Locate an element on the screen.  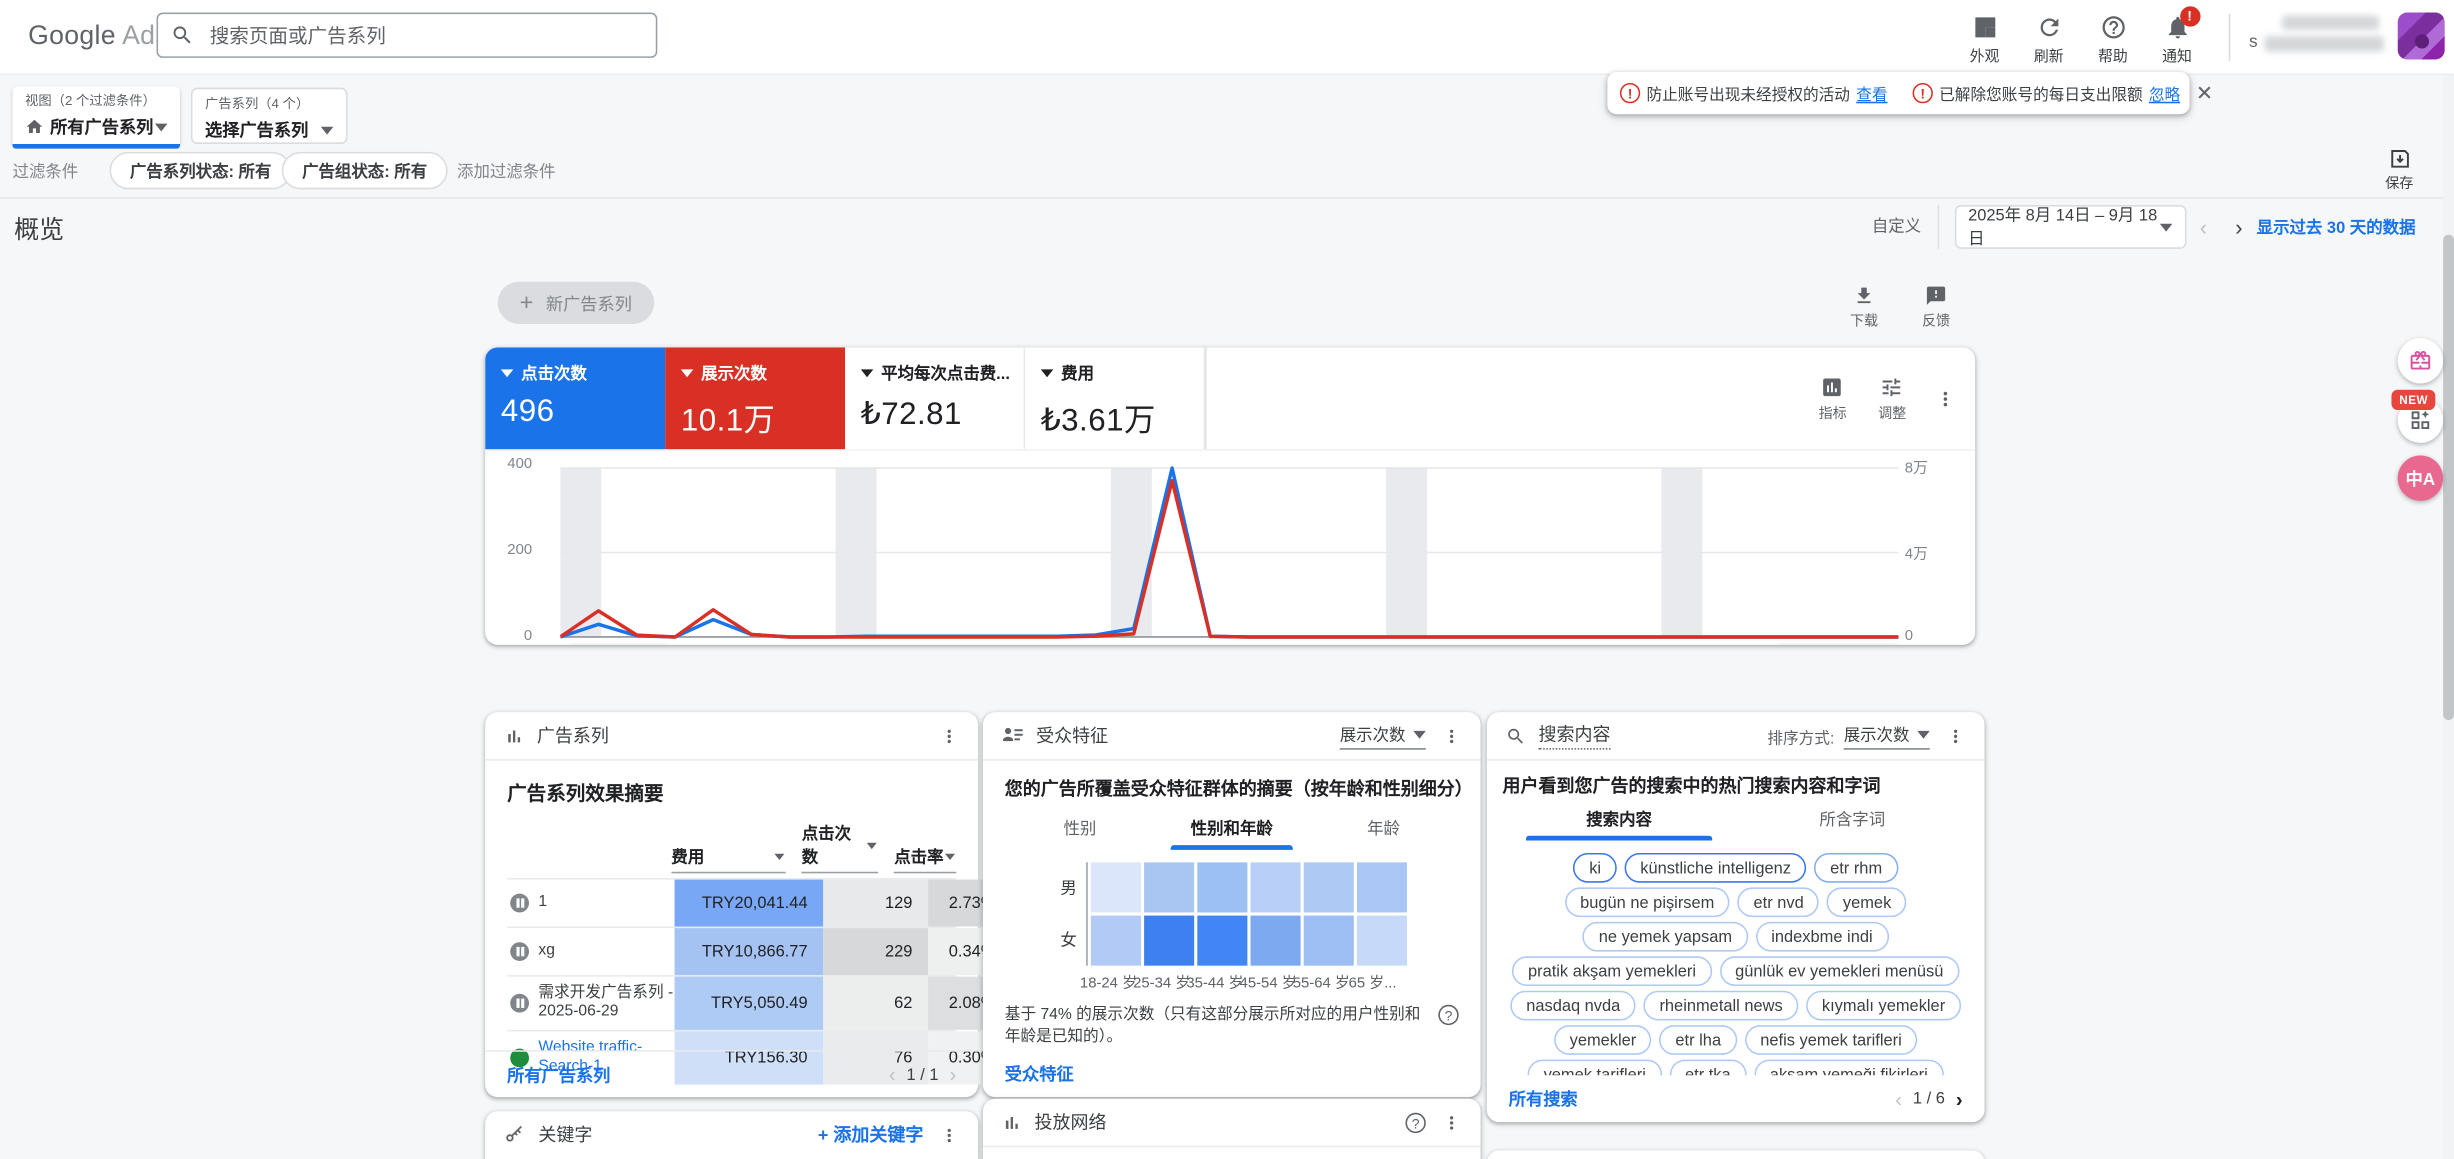
search-term-chip: nasdaq nvda is located at coordinates (1573, 1005).